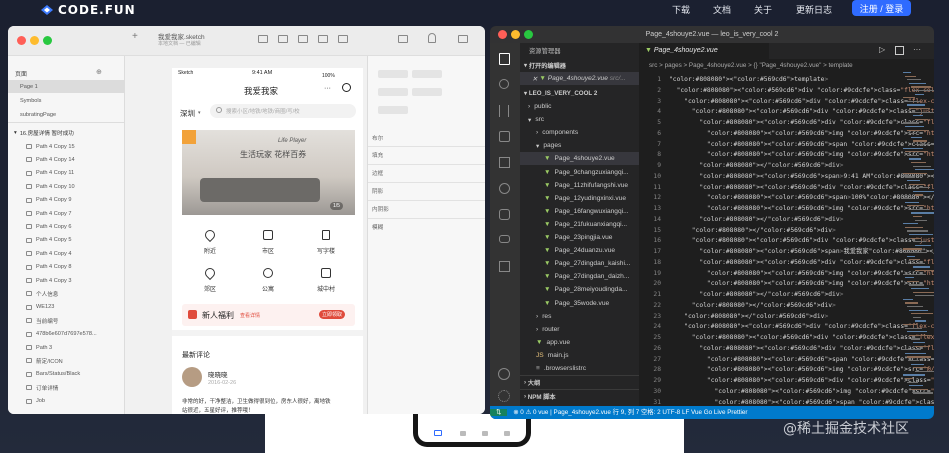 The width and height of the screenshot is (949, 453). What do you see at coordinates (66, 173) in the screenshot?
I see `layer-item: Path 4 Copy 11` at bounding box center [66, 173].